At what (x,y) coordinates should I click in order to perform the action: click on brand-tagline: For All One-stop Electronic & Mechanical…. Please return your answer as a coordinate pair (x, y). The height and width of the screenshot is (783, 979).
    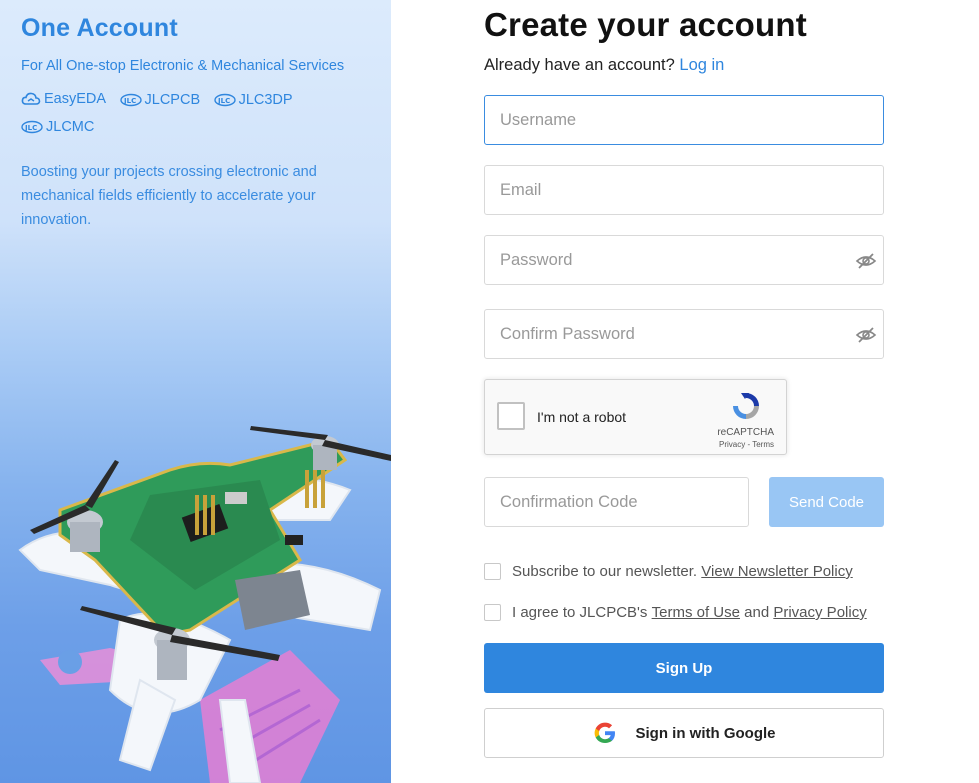
    Looking at the image, I should click on (183, 66).